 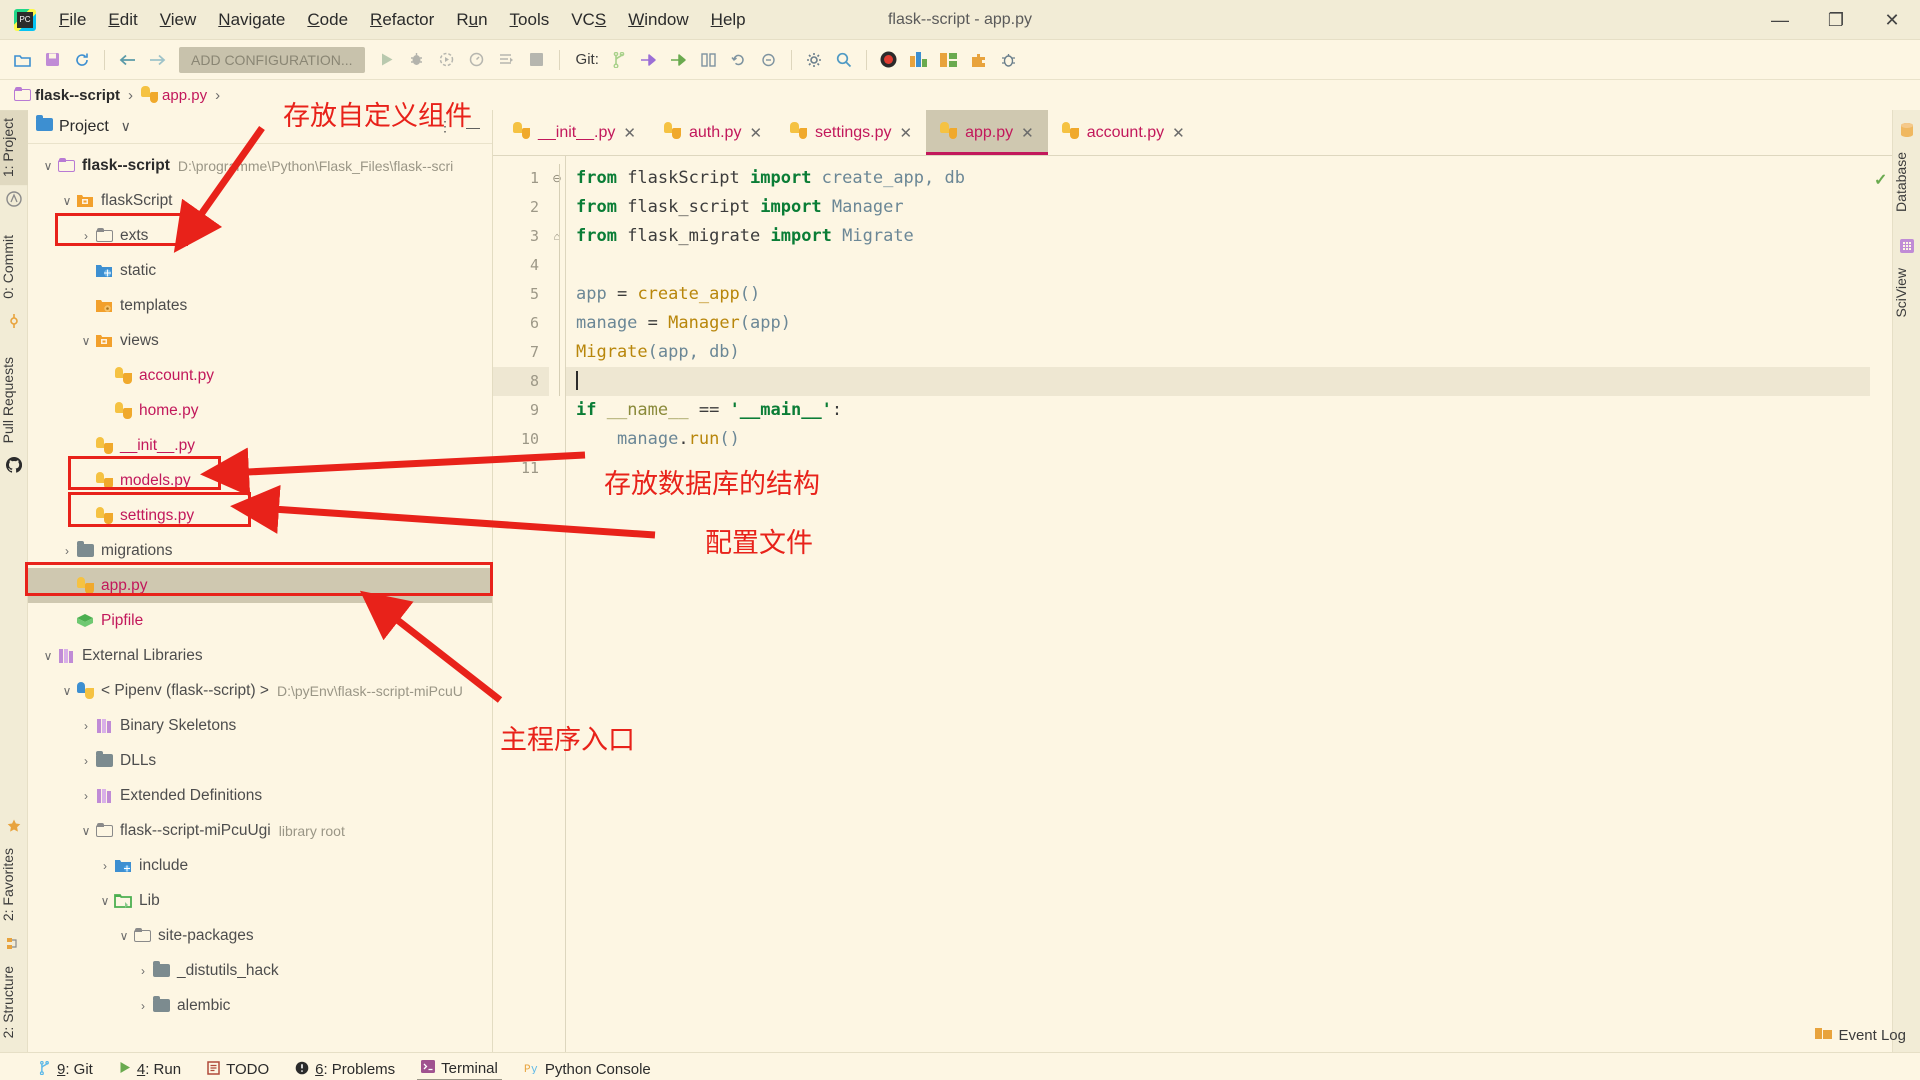 What do you see at coordinates (1009, 60) in the screenshot?
I see `bug-icon` at bounding box center [1009, 60].